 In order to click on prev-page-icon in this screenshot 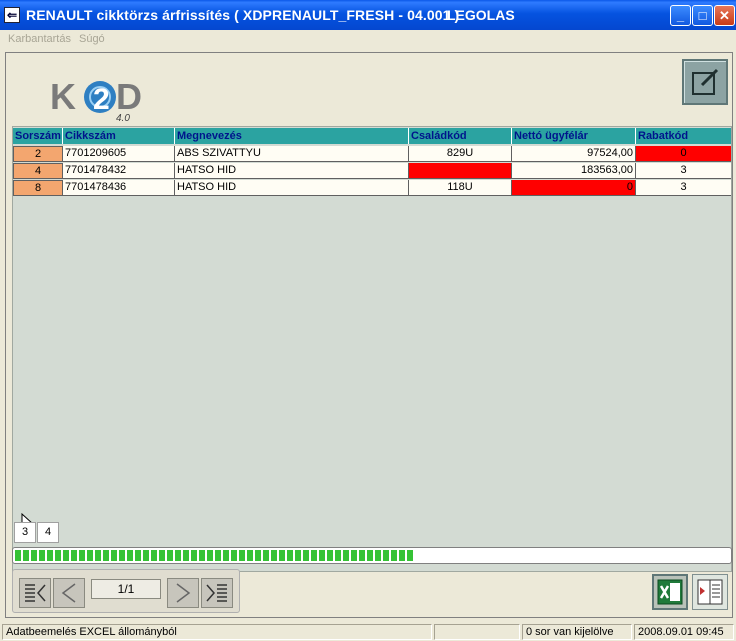, I will do `click(68, 593)`.